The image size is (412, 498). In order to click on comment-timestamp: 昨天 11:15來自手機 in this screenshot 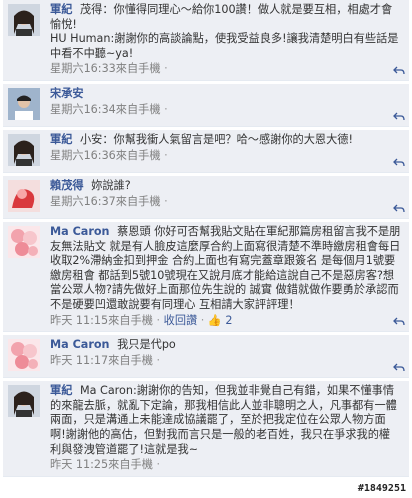, I will do `click(101, 320)`.